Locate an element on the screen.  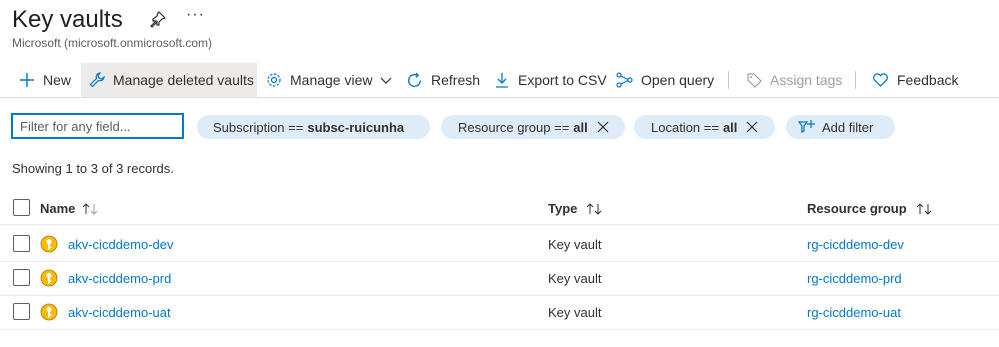
resource-group-filter-value: all is located at coordinates (580, 127).